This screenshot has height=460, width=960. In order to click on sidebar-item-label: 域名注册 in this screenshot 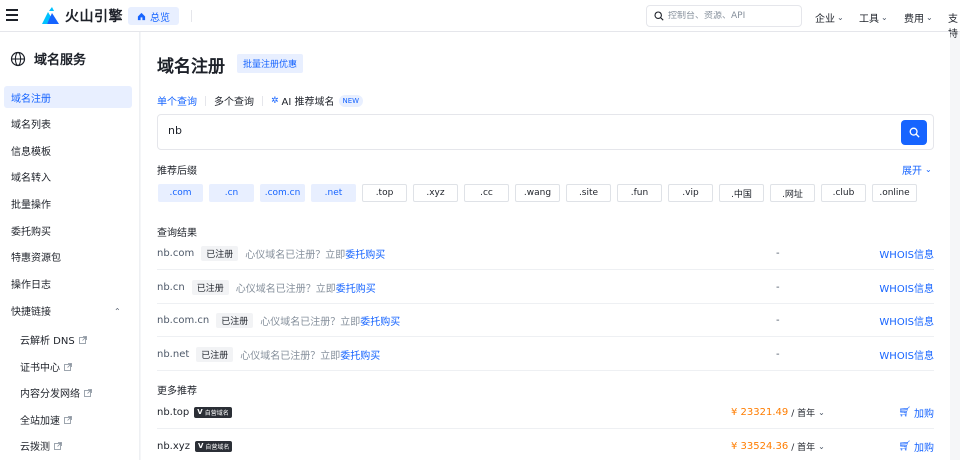, I will do `click(31, 99)`.